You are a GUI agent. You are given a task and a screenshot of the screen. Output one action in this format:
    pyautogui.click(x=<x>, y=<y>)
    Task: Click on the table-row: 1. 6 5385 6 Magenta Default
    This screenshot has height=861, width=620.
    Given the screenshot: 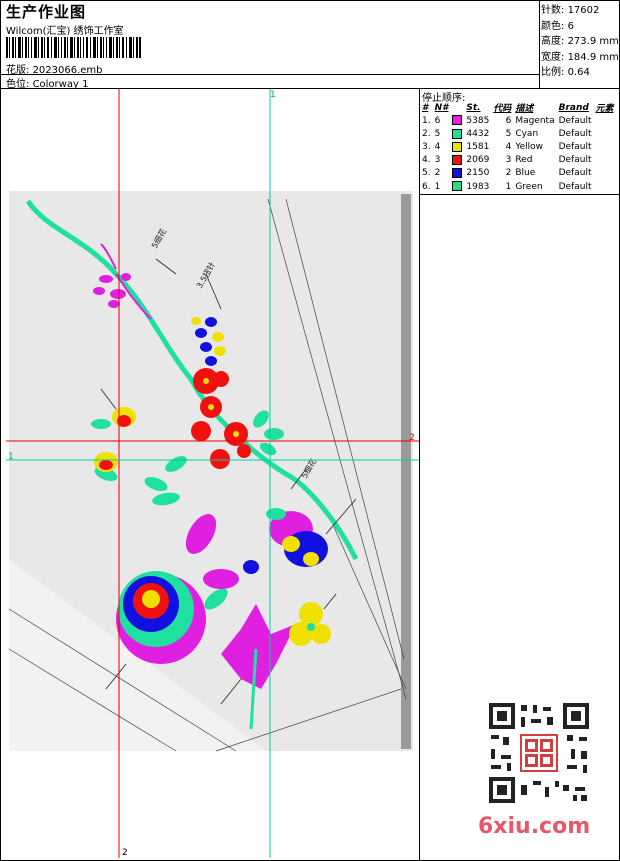 What is the action you would take?
    pyautogui.click(x=519, y=120)
    